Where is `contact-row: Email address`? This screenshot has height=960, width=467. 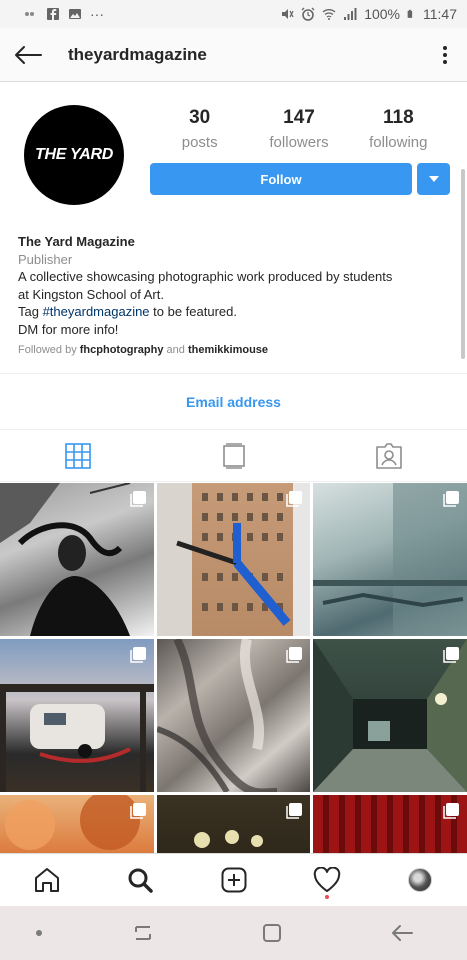 contact-row: Email address is located at coordinates (233, 401).